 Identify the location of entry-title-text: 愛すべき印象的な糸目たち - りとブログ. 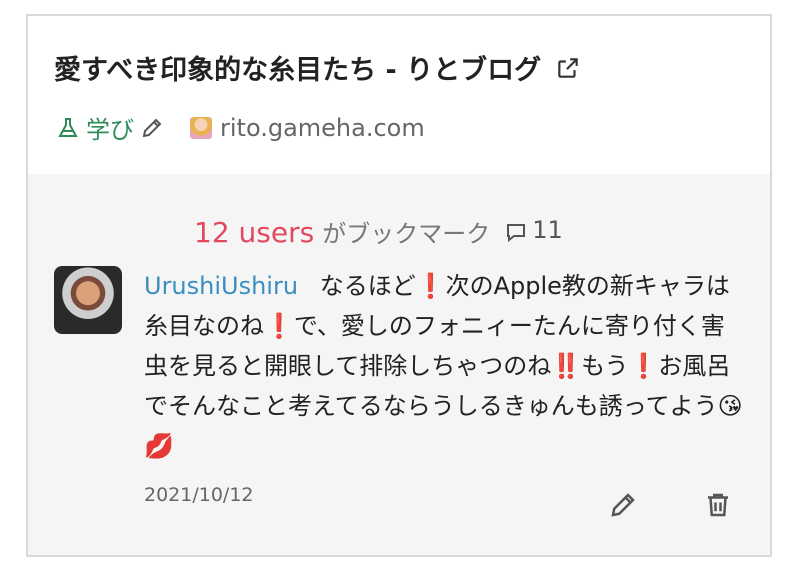
(297, 67).